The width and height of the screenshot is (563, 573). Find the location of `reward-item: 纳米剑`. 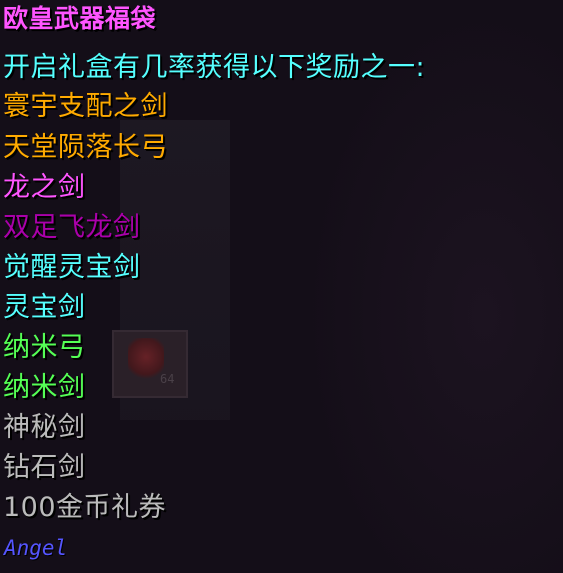

reward-item: 纳米剑 is located at coordinates (44, 387).